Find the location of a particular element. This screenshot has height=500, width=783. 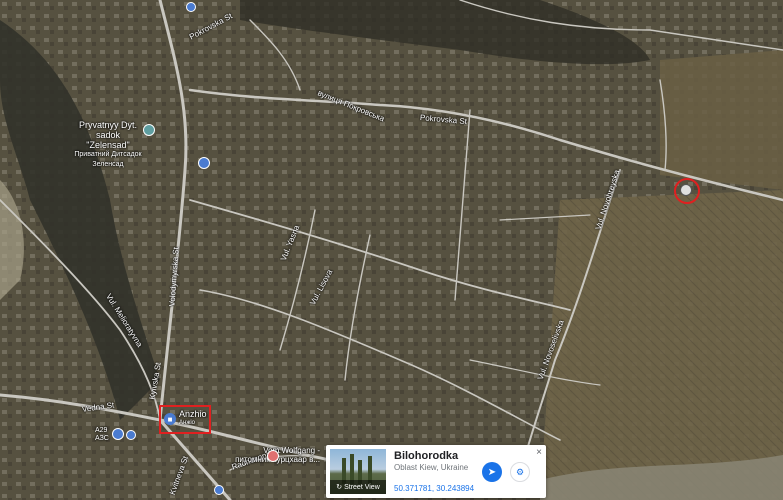

street-view-thumbnail: ↻ Street View is located at coordinates (358, 471).